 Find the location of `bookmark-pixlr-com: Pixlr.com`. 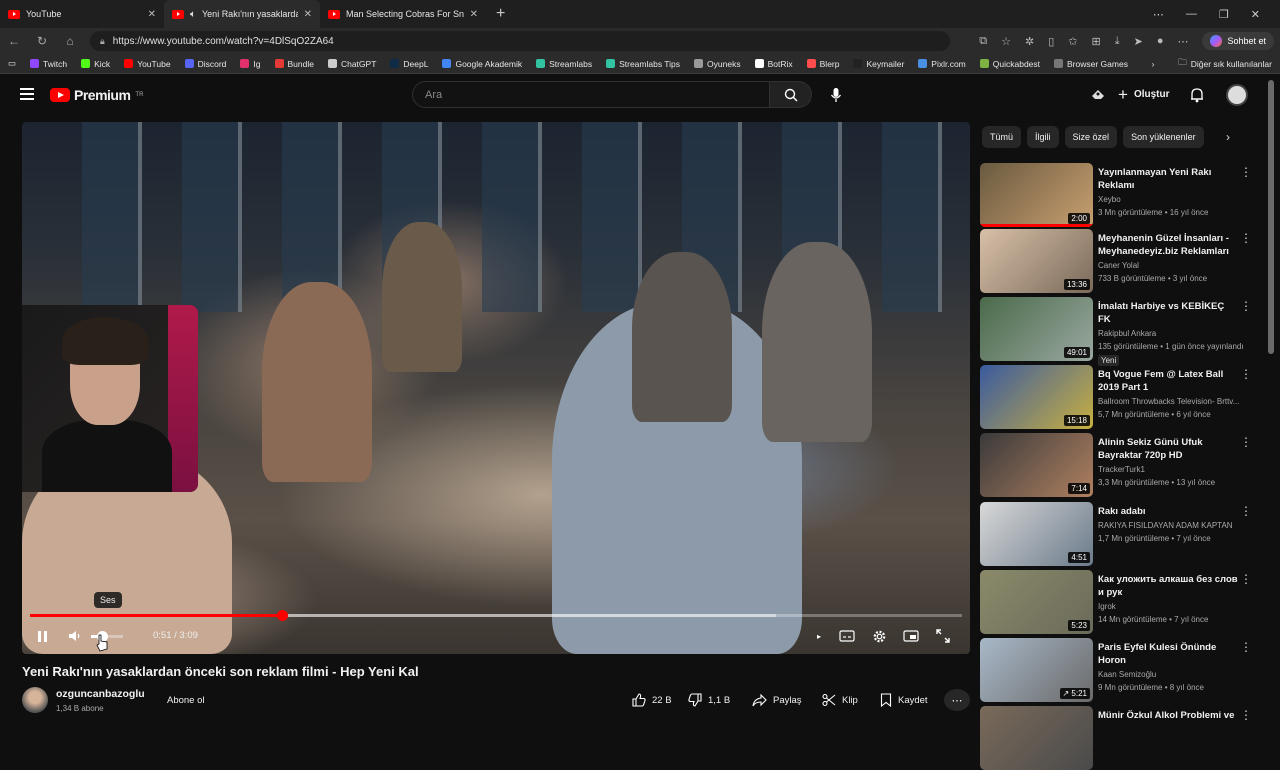

bookmark-pixlr-com: Pixlr.com is located at coordinates (942, 64).